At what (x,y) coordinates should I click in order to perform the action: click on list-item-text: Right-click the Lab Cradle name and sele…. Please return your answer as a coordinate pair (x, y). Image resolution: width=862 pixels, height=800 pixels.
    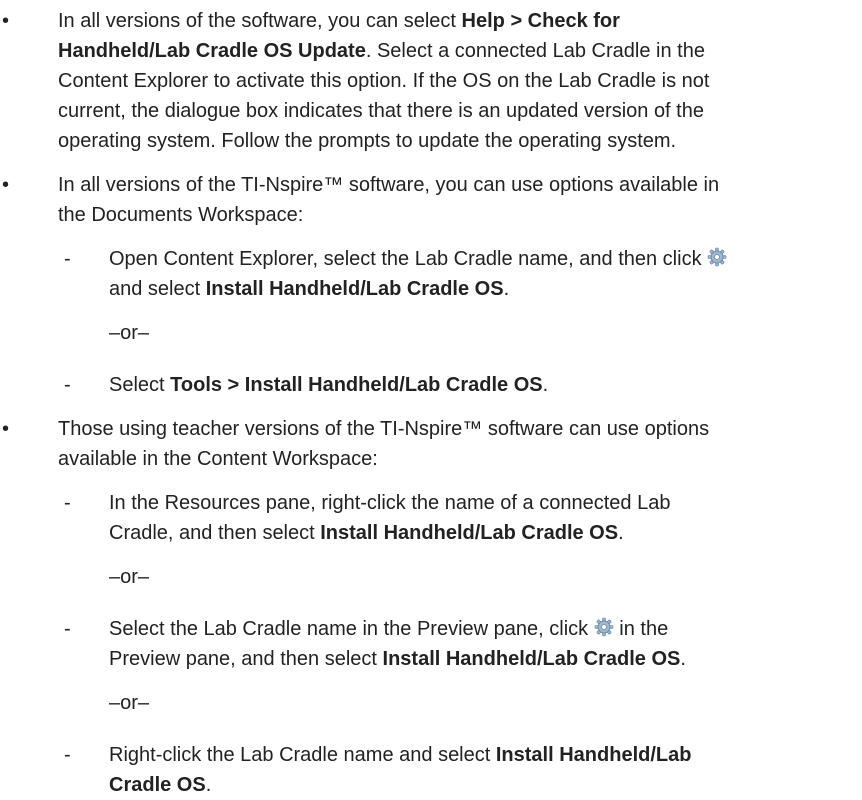
    Looking at the image, I should click on (481, 770).